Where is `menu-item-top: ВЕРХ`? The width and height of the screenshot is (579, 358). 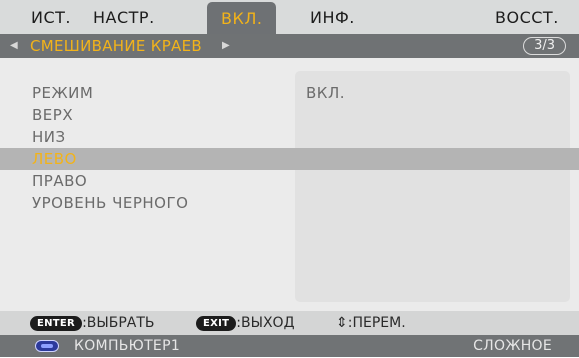
menu-item-top: ВЕРХ is located at coordinates (289, 115).